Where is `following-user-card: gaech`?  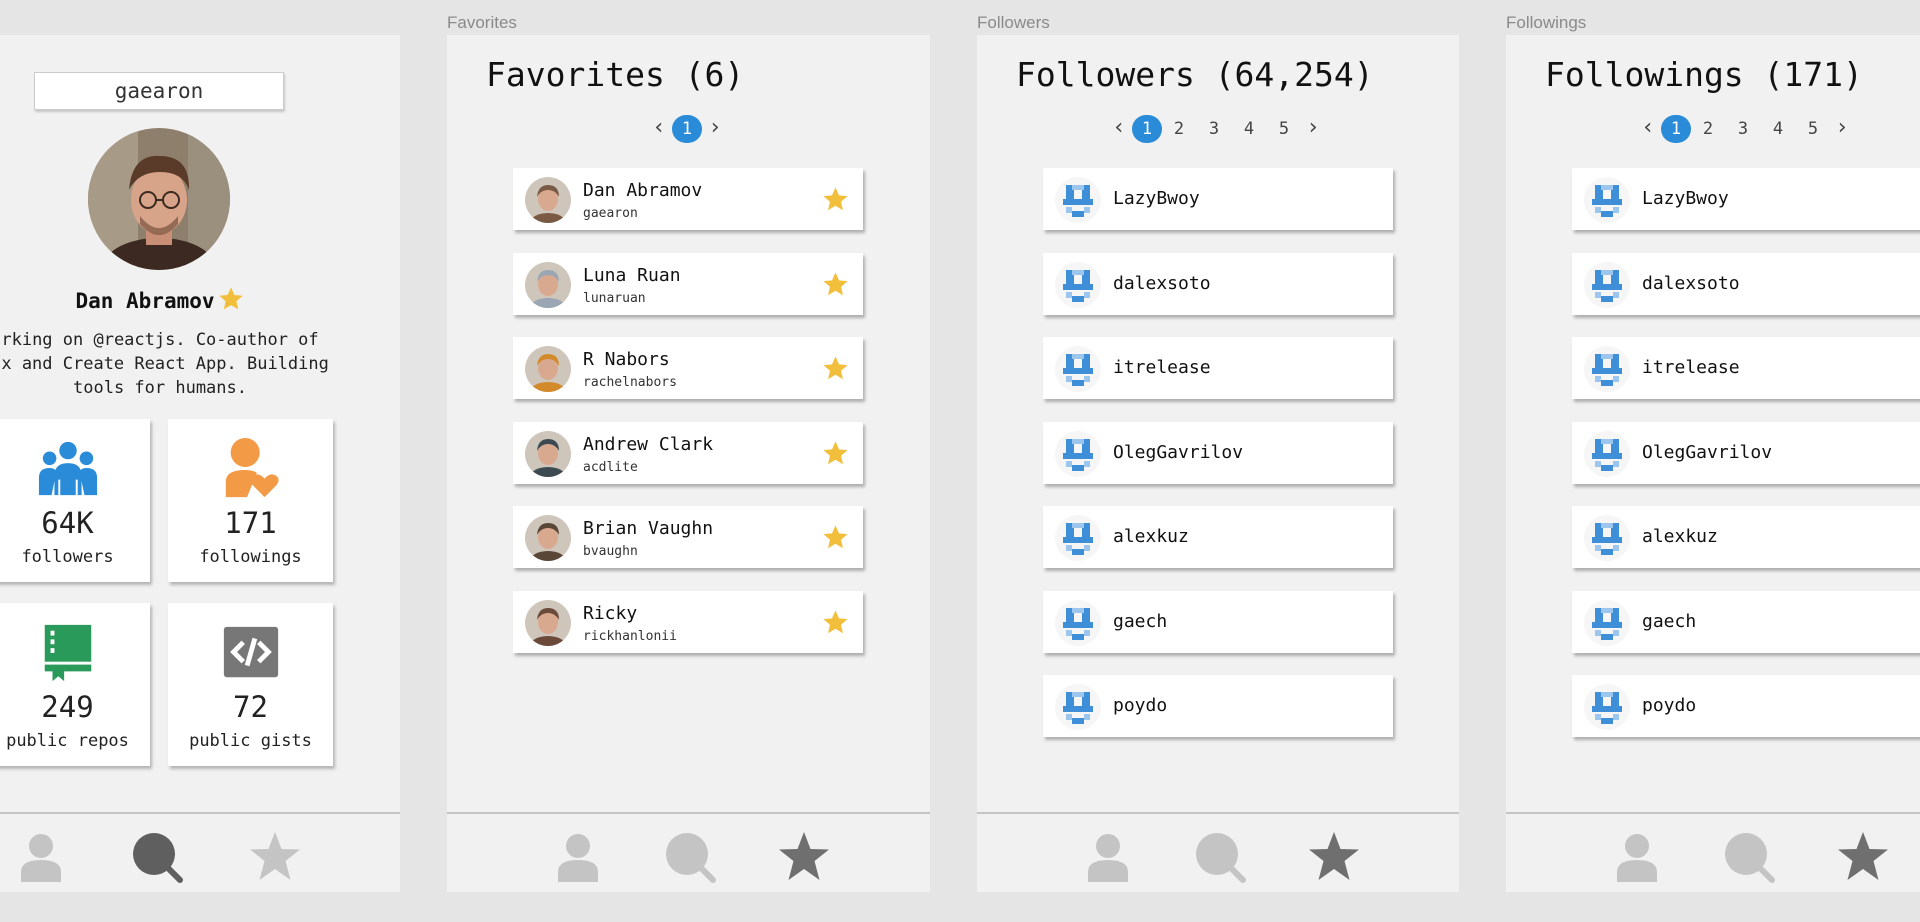 following-user-card: gaech is located at coordinates (1746, 621).